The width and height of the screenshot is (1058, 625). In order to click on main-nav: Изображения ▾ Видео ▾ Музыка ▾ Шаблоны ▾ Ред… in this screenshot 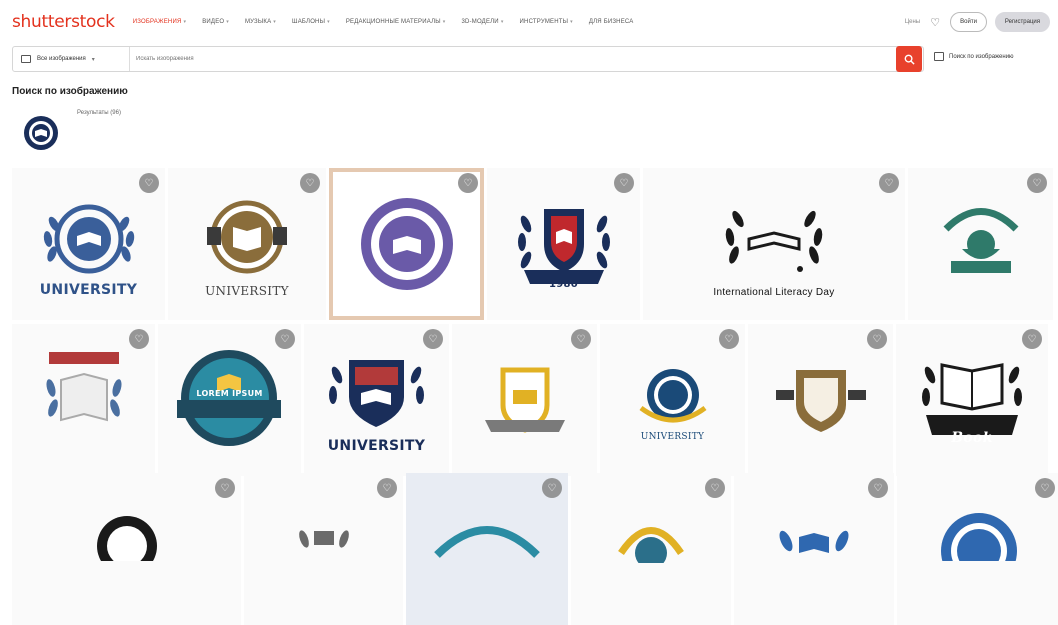, I will do `click(383, 22)`.